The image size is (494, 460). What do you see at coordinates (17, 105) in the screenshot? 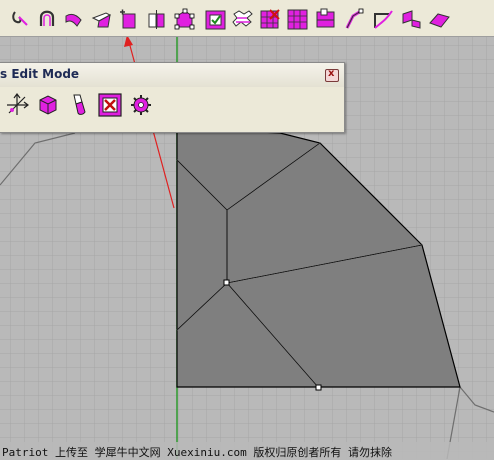
I see `axis-transform-icon` at bounding box center [17, 105].